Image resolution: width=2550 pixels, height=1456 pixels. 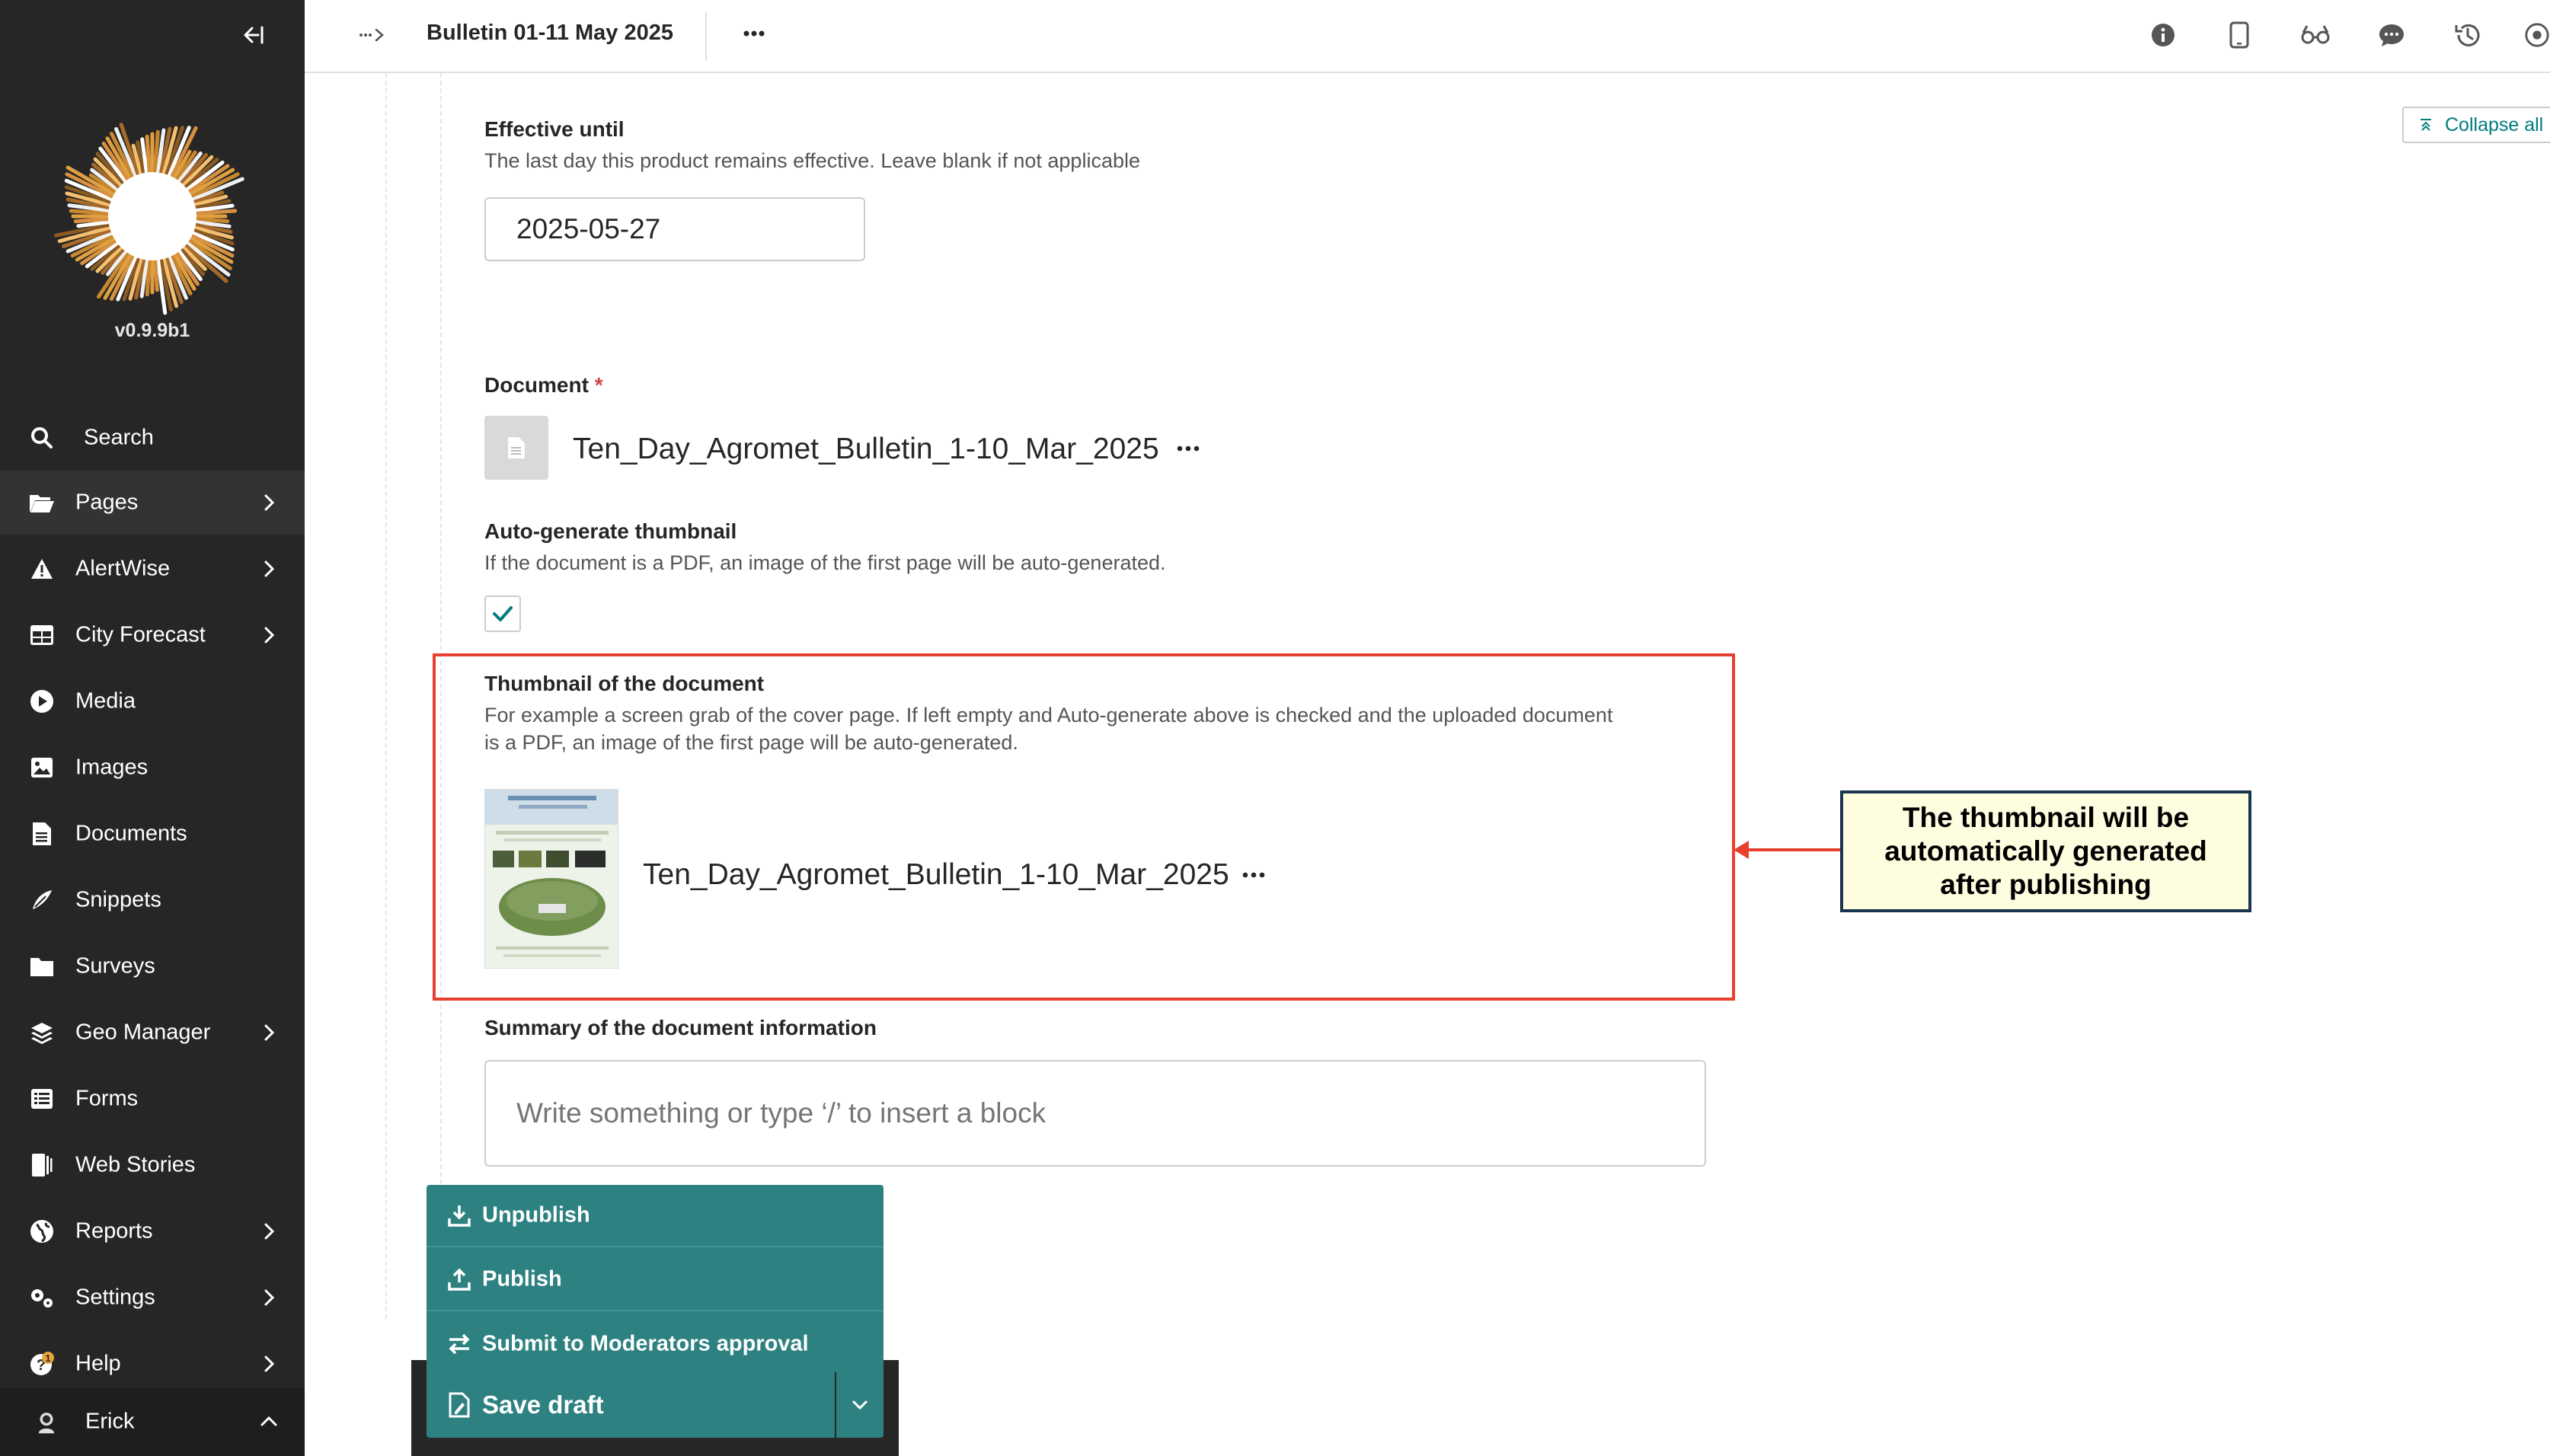 I want to click on gutter-line, so click(x=386, y=696).